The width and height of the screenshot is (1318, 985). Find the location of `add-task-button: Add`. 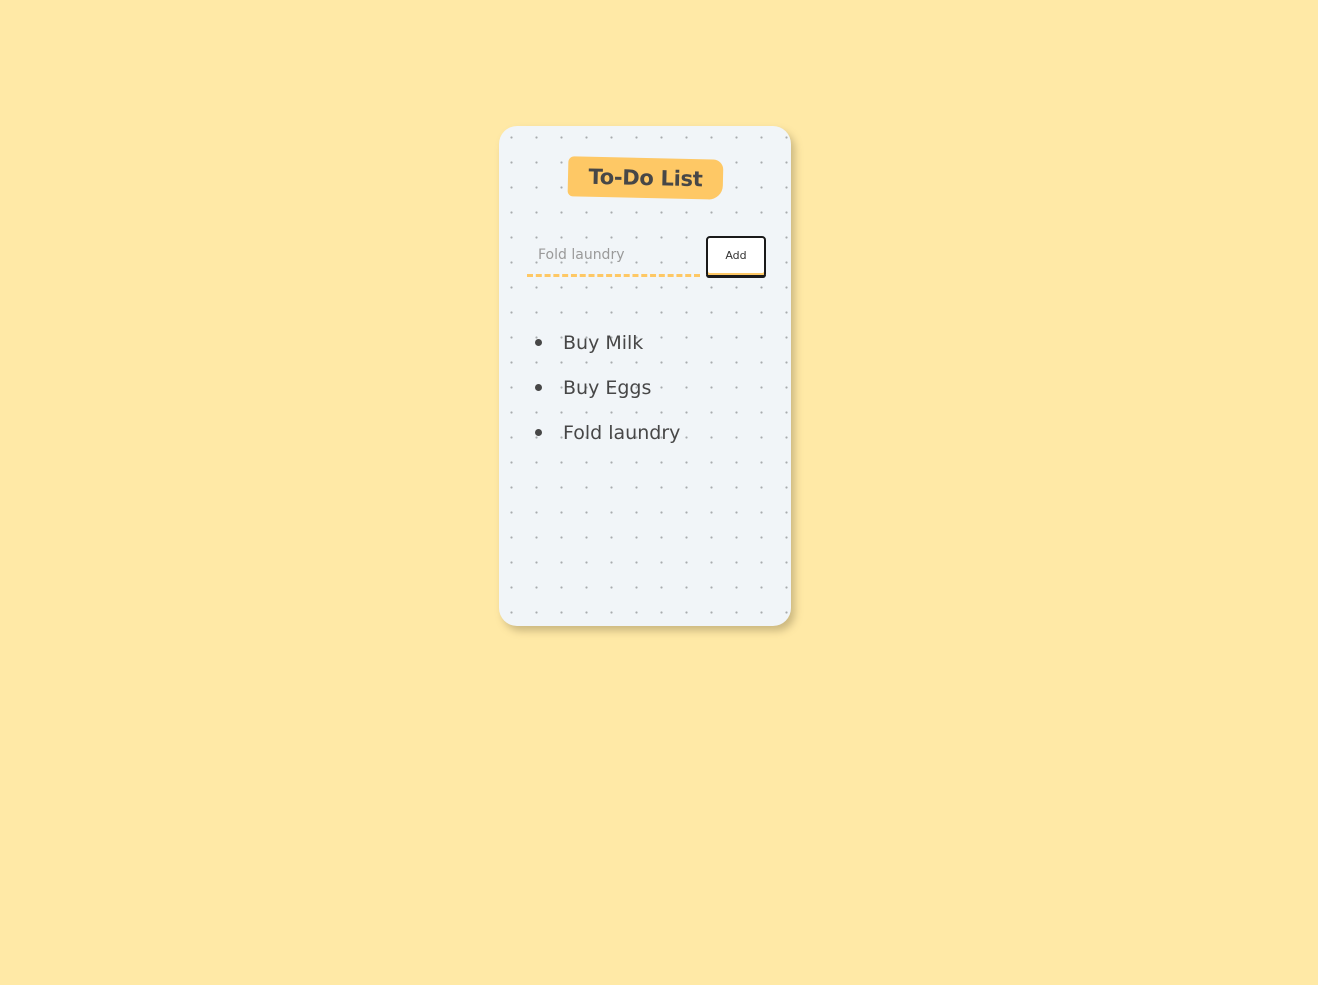

add-task-button: Add is located at coordinates (736, 257).